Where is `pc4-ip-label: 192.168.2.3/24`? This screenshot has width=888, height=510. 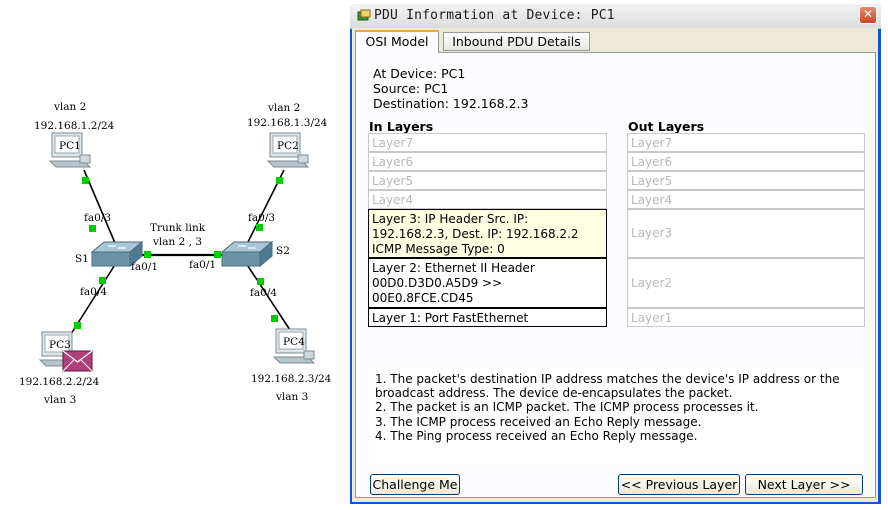 pc4-ip-label: 192.168.2.3/24 is located at coordinates (291, 379).